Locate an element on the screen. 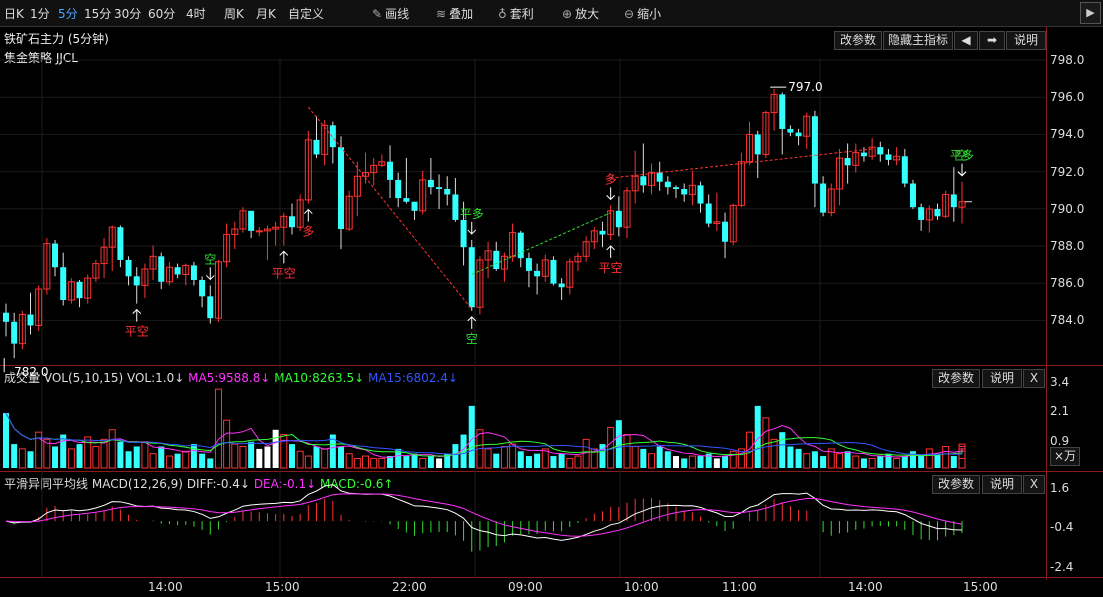  signal-arrow-down is located at coordinates (962, 170).